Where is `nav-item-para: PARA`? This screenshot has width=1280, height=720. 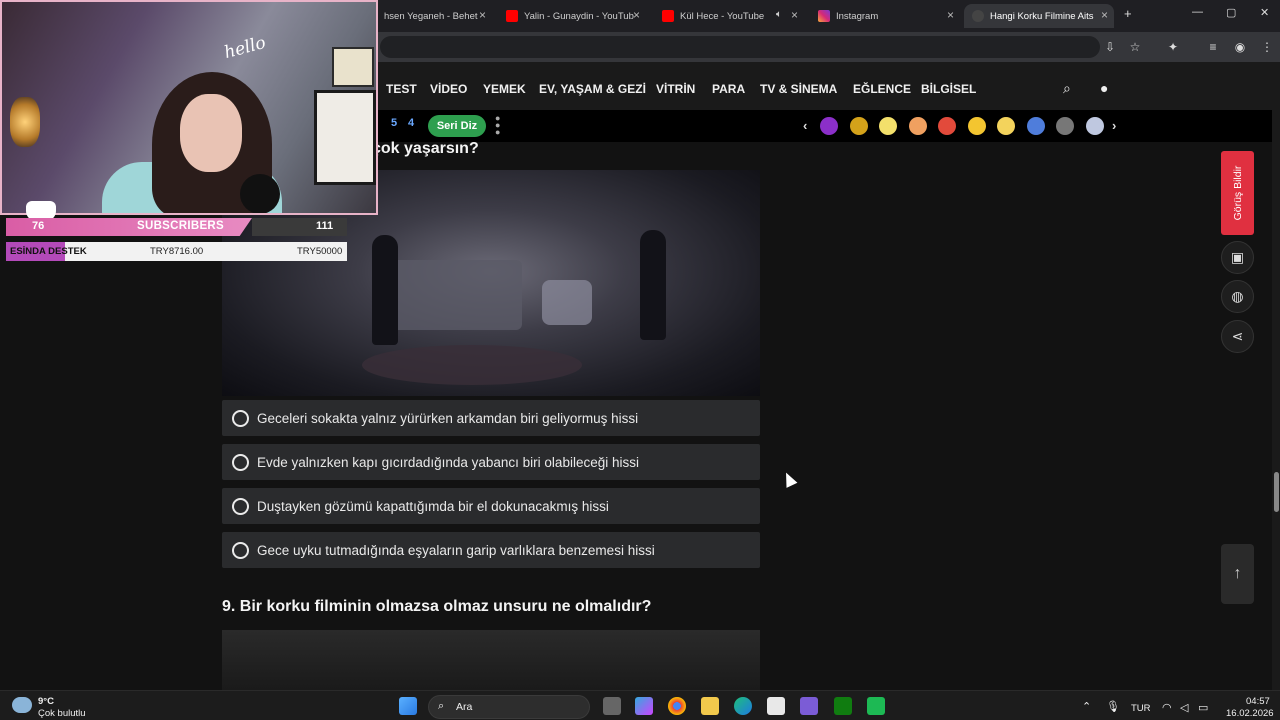
nav-item-para: PARA is located at coordinates (728, 89).